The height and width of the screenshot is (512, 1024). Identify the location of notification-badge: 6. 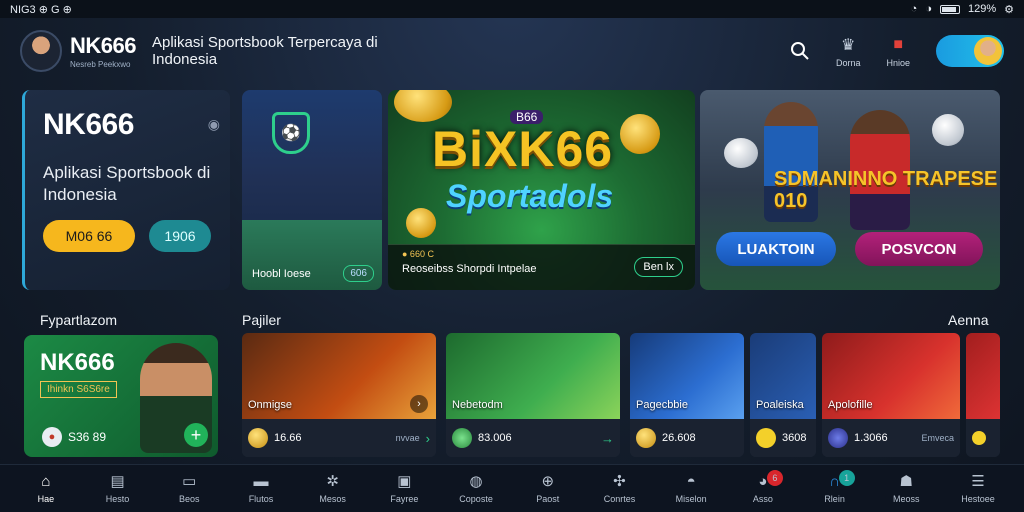
(774, 478).